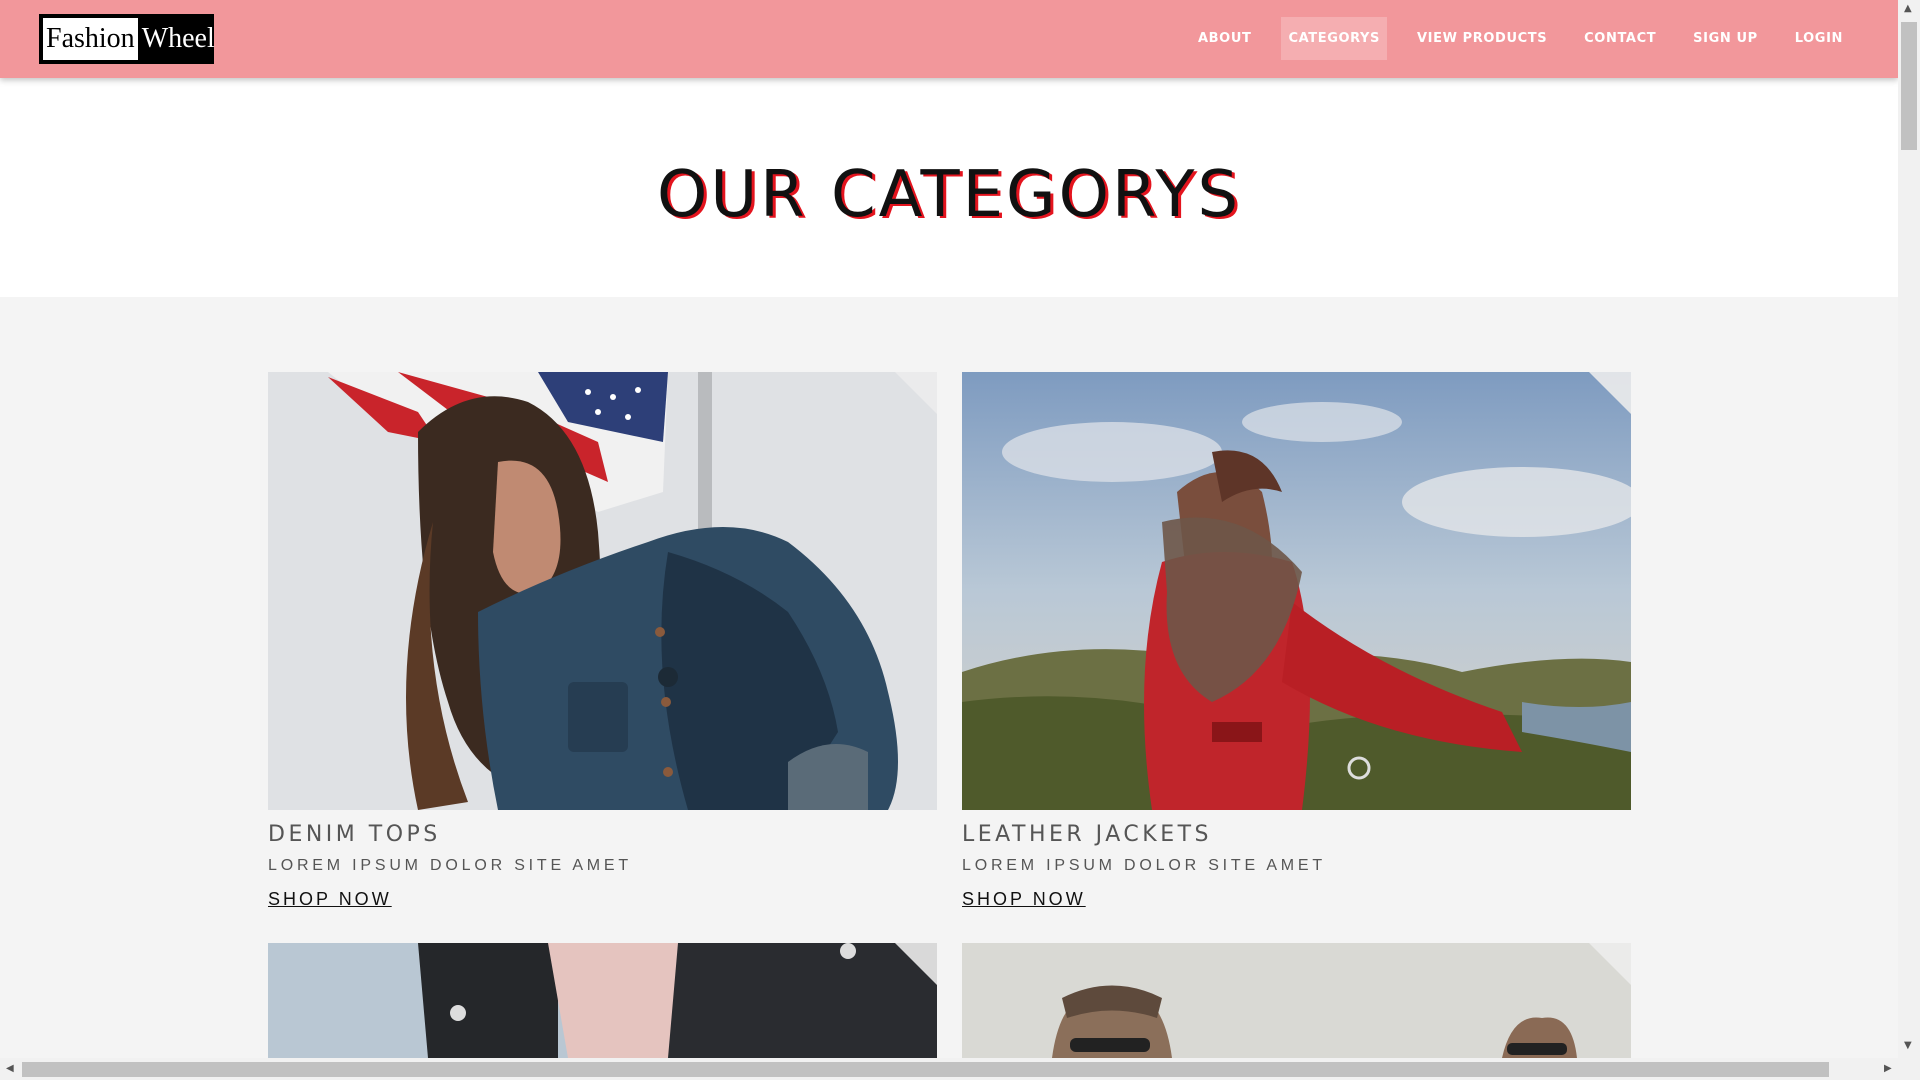 The width and height of the screenshot is (1920, 1080). What do you see at coordinates (1620, 38) in the screenshot?
I see `nav-contact: CONTACT` at bounding box center [1620, 38].